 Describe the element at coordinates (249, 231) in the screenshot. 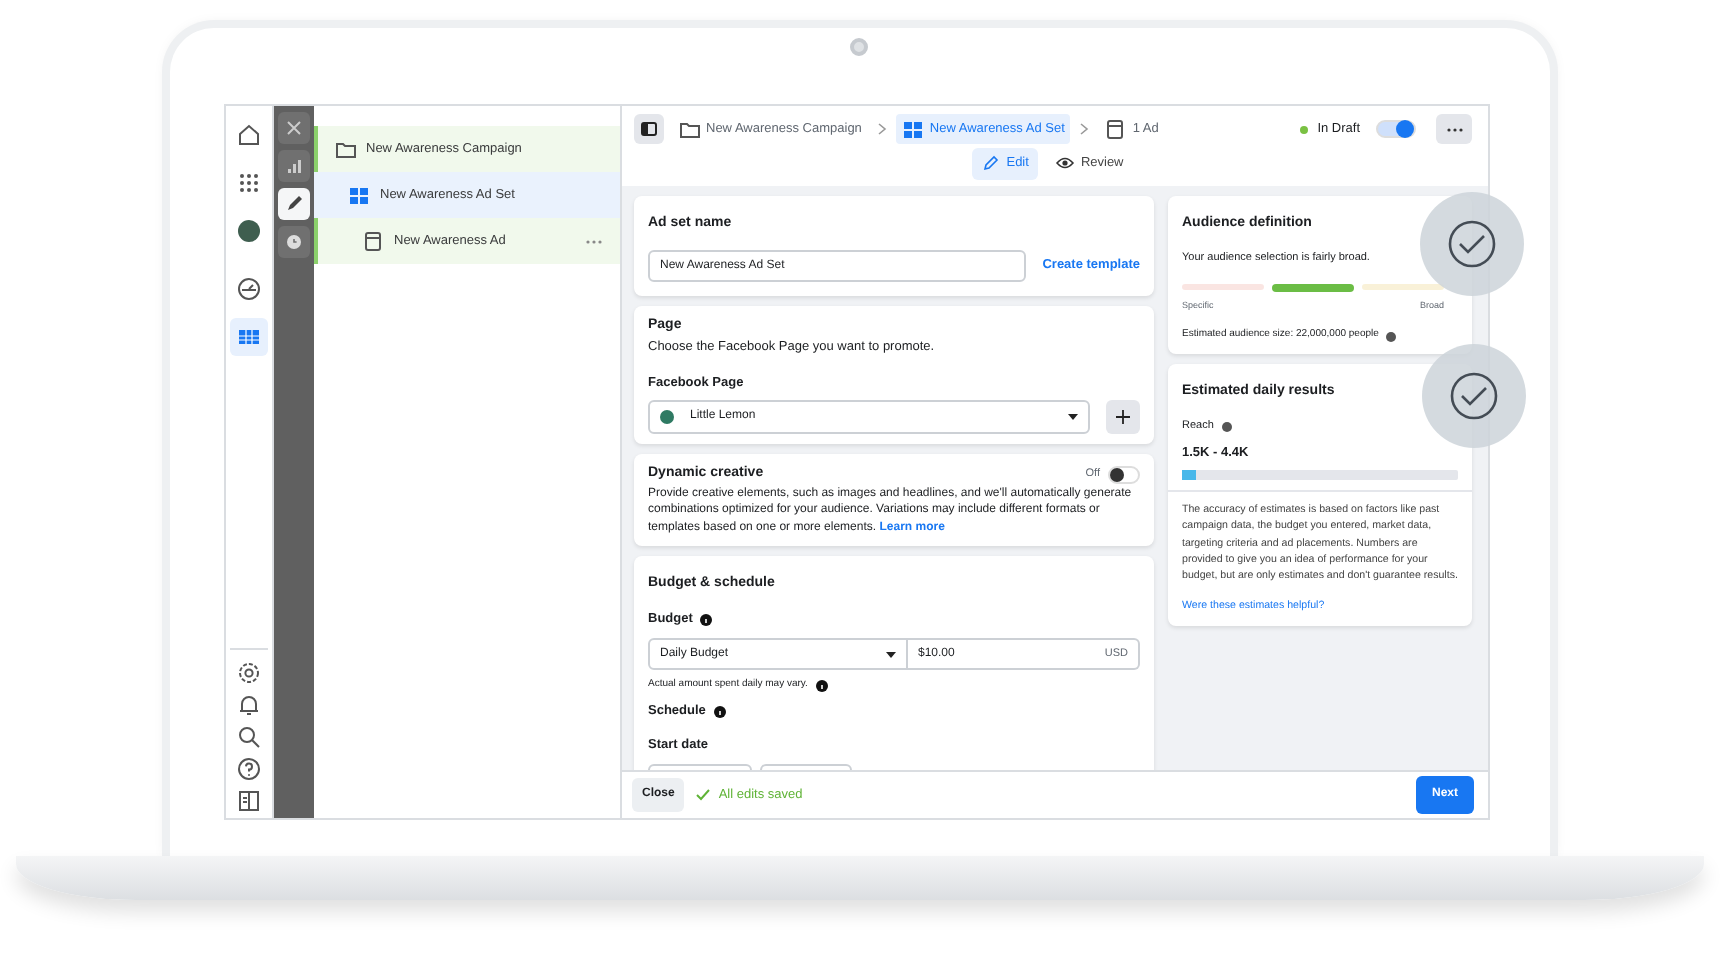

I see `avatar-icon` at that location.